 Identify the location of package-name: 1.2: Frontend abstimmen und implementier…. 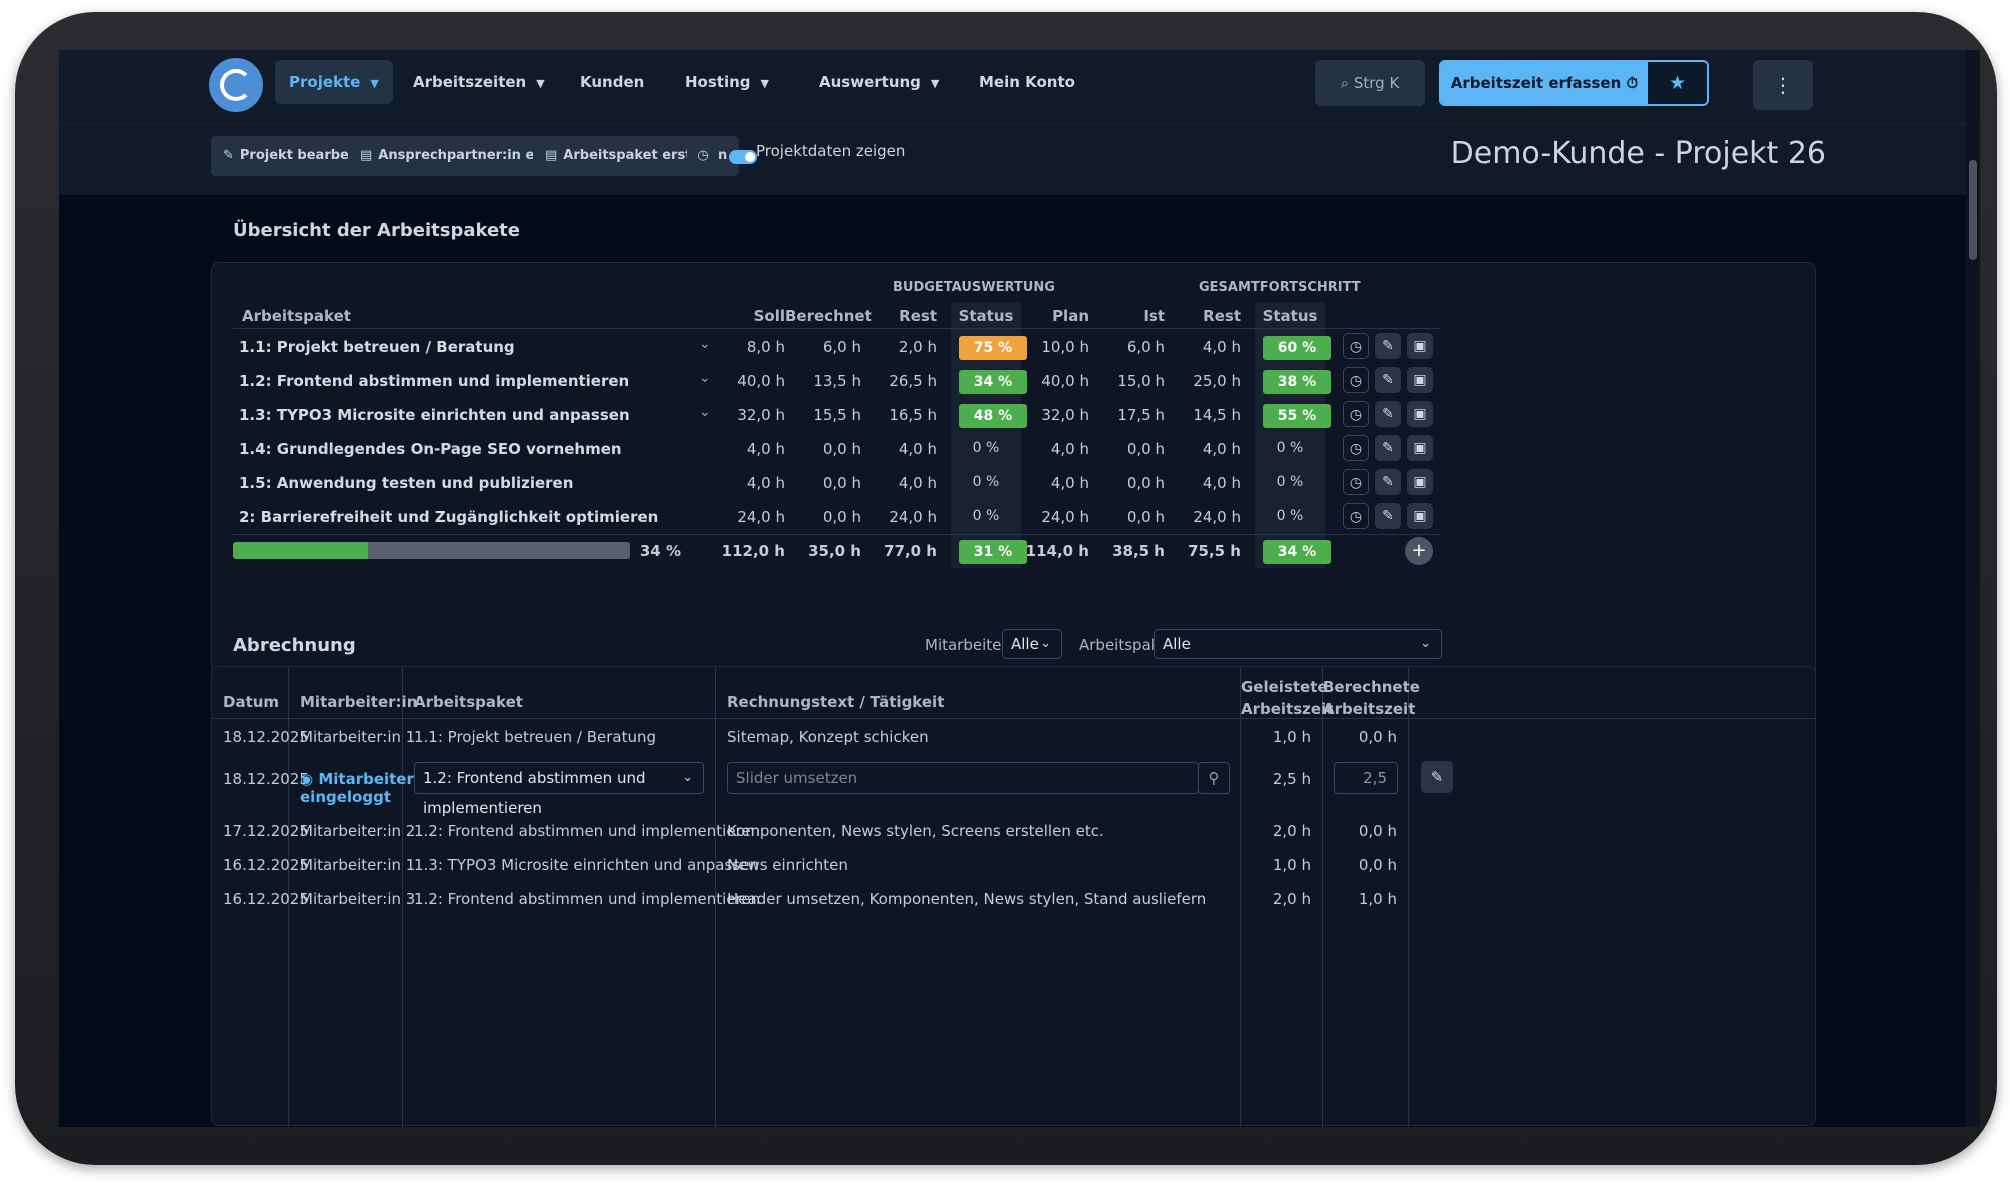
(434, 381).